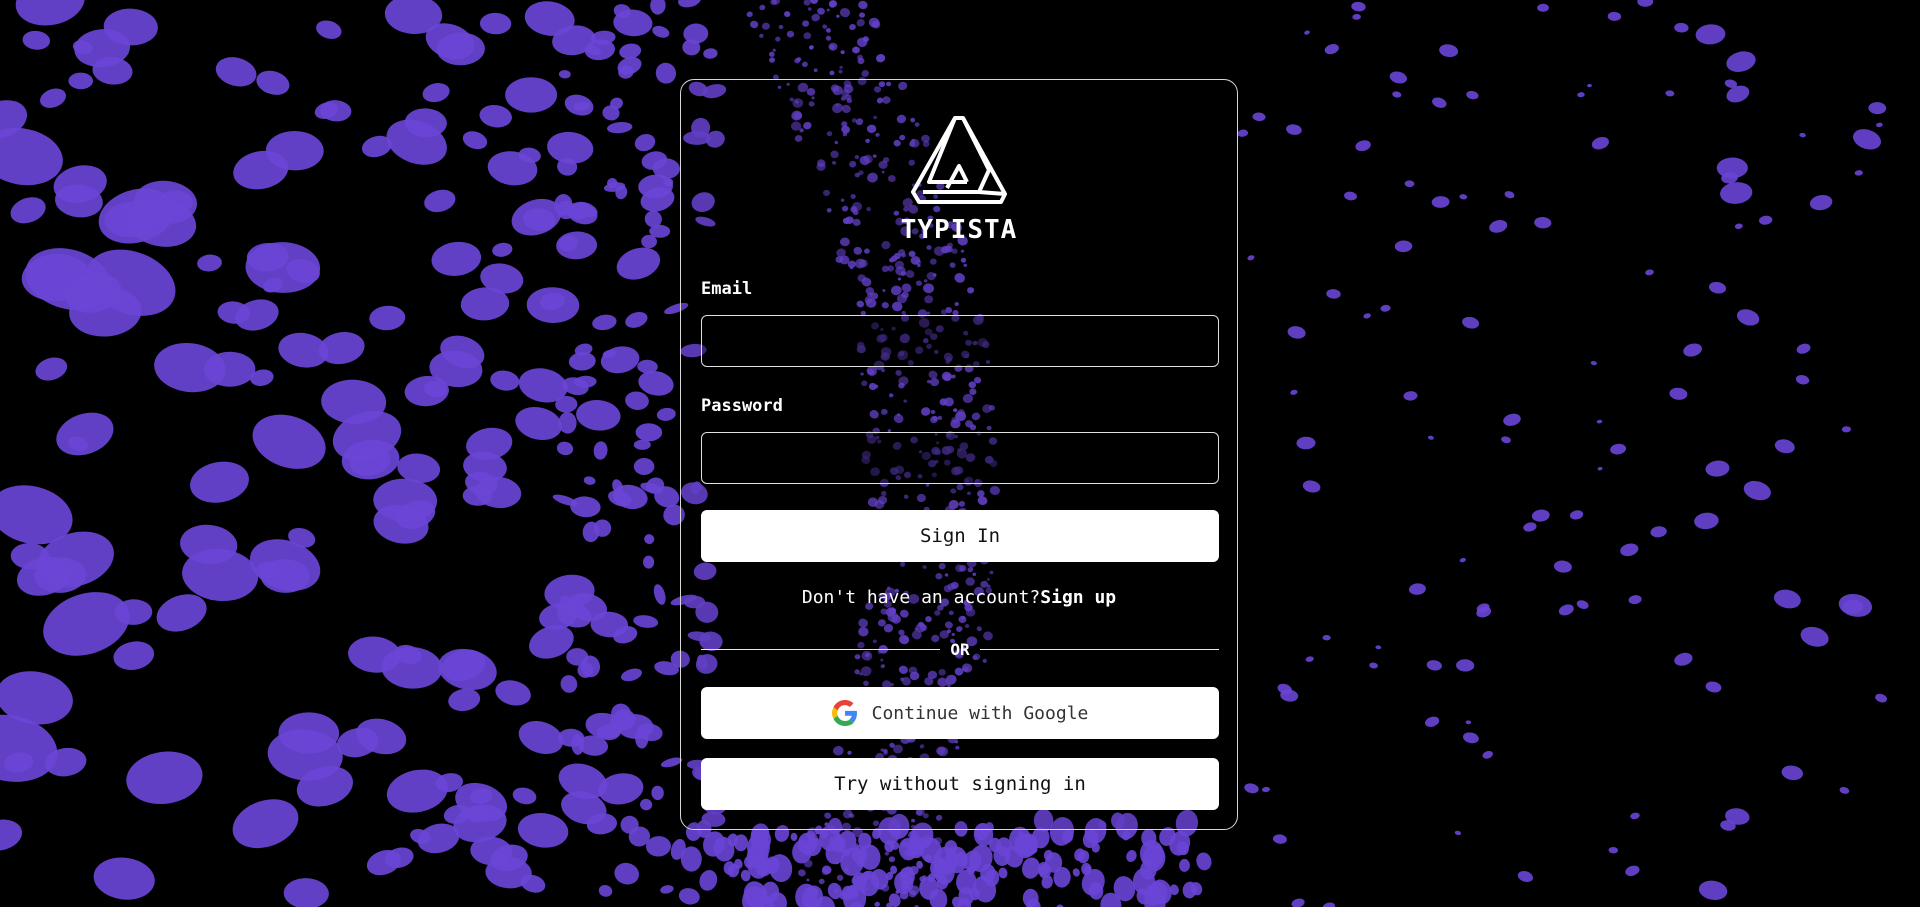 Image resolution: width=1920 pixels, height=907 pixels. Describe the element at coordinates (960, 341) in the screenshot. I see `email-field` at that location.